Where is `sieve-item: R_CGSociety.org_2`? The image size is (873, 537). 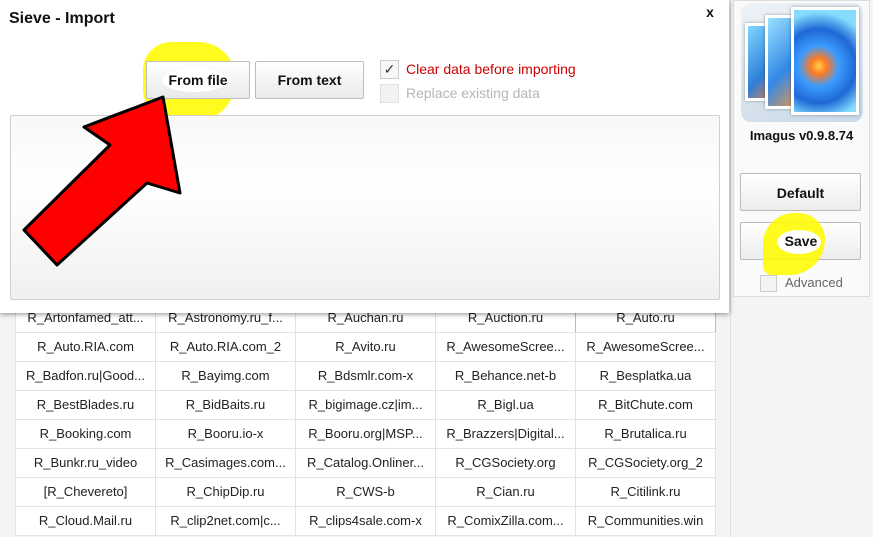
sieve-item: R_CGSociety.org_2 is located at coordinates (645, 463).